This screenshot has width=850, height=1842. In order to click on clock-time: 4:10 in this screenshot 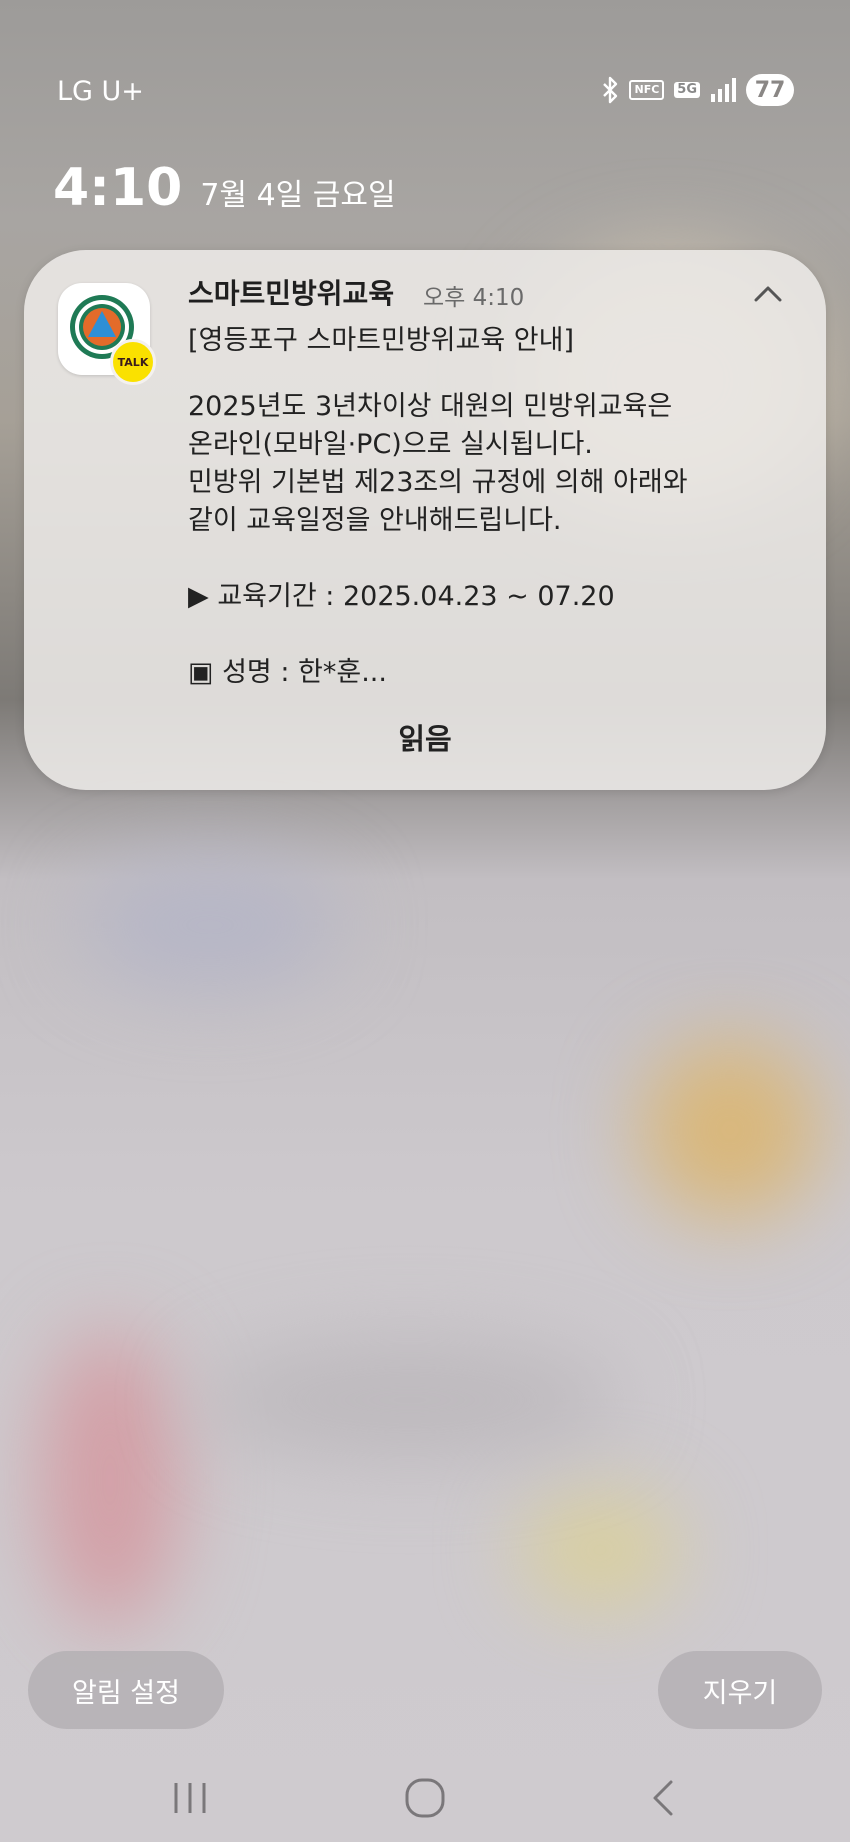, I will do `click(118, 188)`.